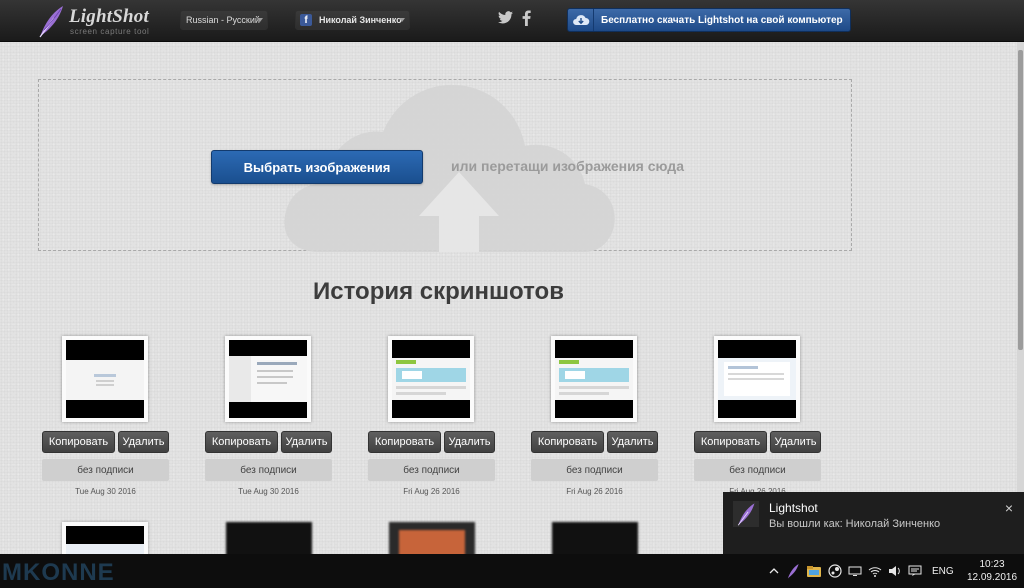 The height and width of the screenshot is (588, 1024). What do you see at coordinates (875, 571) in the screenshot?
I see `wifi-icon` at bounding box center [875, 571].